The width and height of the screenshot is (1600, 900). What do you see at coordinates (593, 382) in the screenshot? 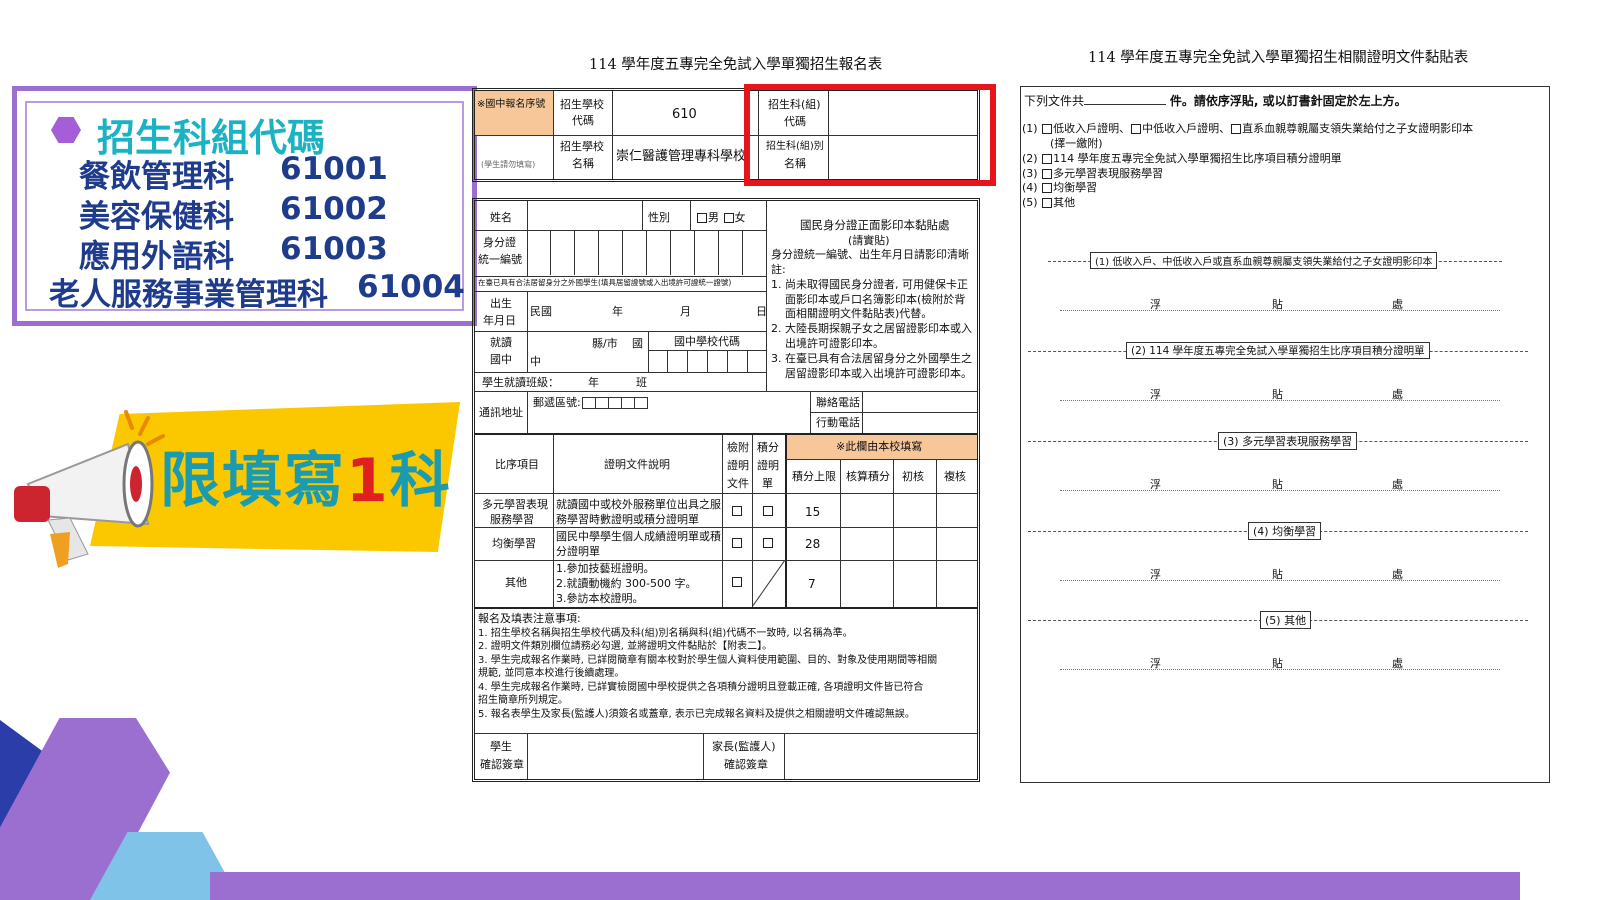
I see `class-year-label: 年` at bounding box center [593, 382].